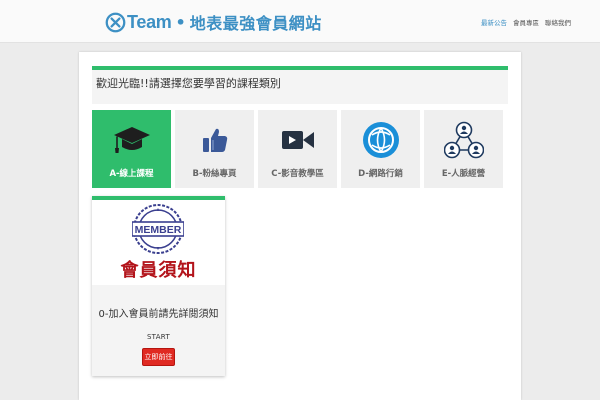 This screenshot has height=400, width=600. What do you see at coordinates (298, 140) in the screenshot?
I see `video-camera-icon` at bounding box center [298, 140].